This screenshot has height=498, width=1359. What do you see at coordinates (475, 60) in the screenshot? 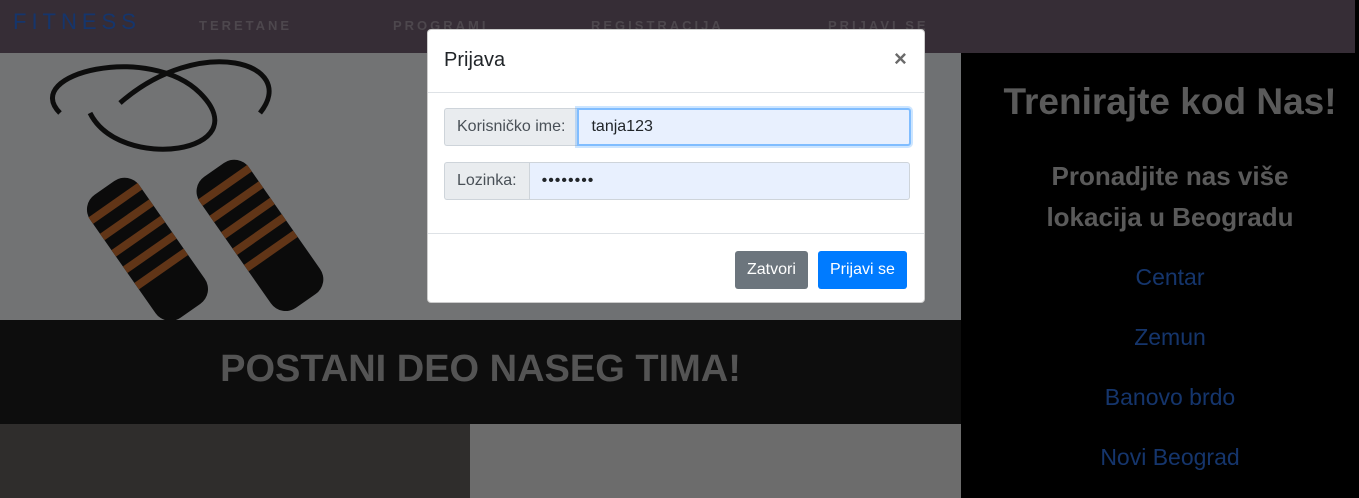
I see `modal-title: Prijava` at bounding box center [475, 60].